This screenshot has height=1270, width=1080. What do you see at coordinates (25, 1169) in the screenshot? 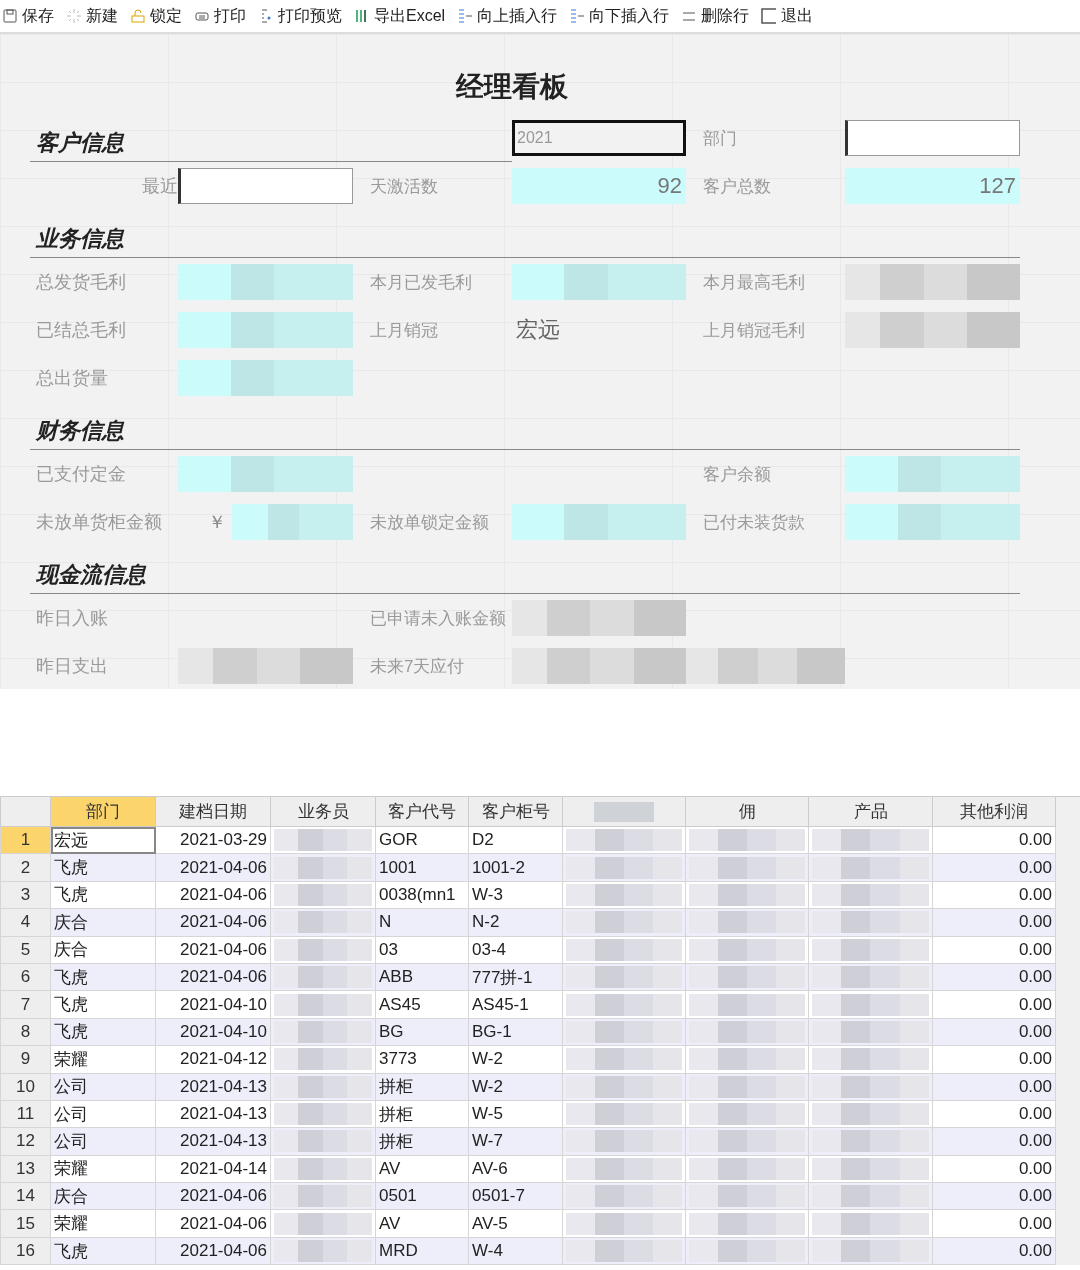
I see `row-number: 13` at bounding box center [25, 1169].